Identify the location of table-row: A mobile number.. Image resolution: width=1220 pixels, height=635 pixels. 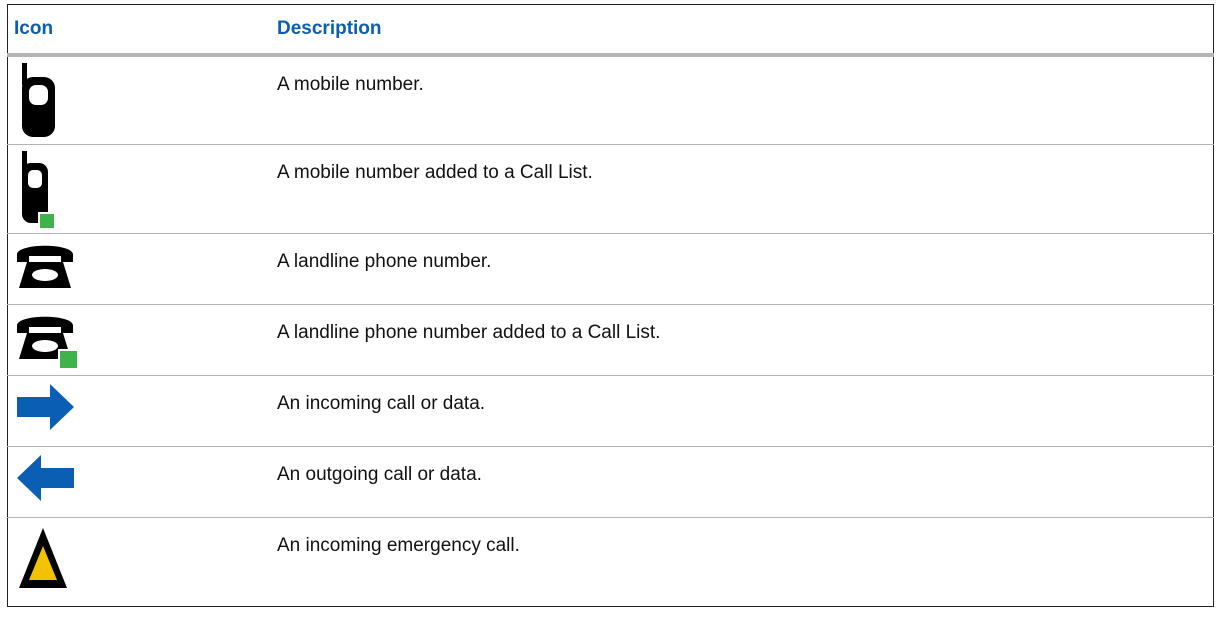
(610, 99).